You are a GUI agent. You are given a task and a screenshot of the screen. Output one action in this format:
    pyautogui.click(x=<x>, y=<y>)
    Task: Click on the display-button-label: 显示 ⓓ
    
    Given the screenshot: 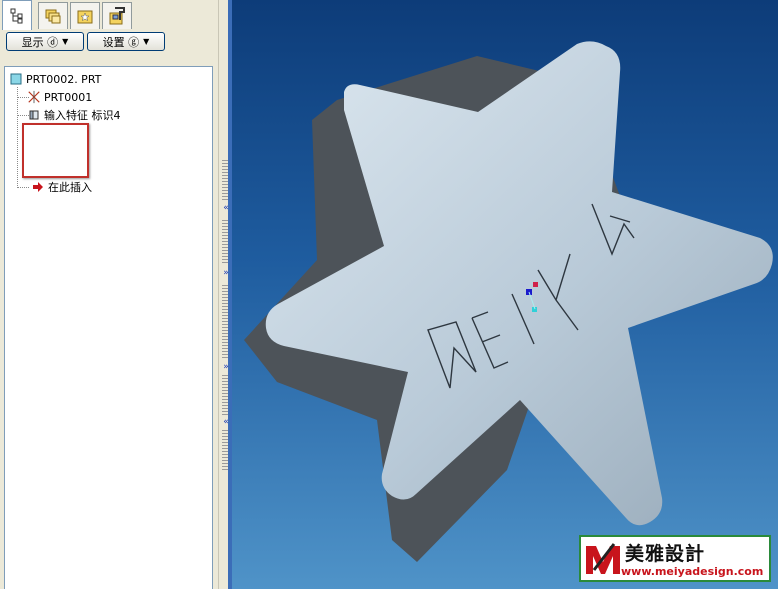 What is the action you would take?
    pyautogui.click(x=40, y=42)
    